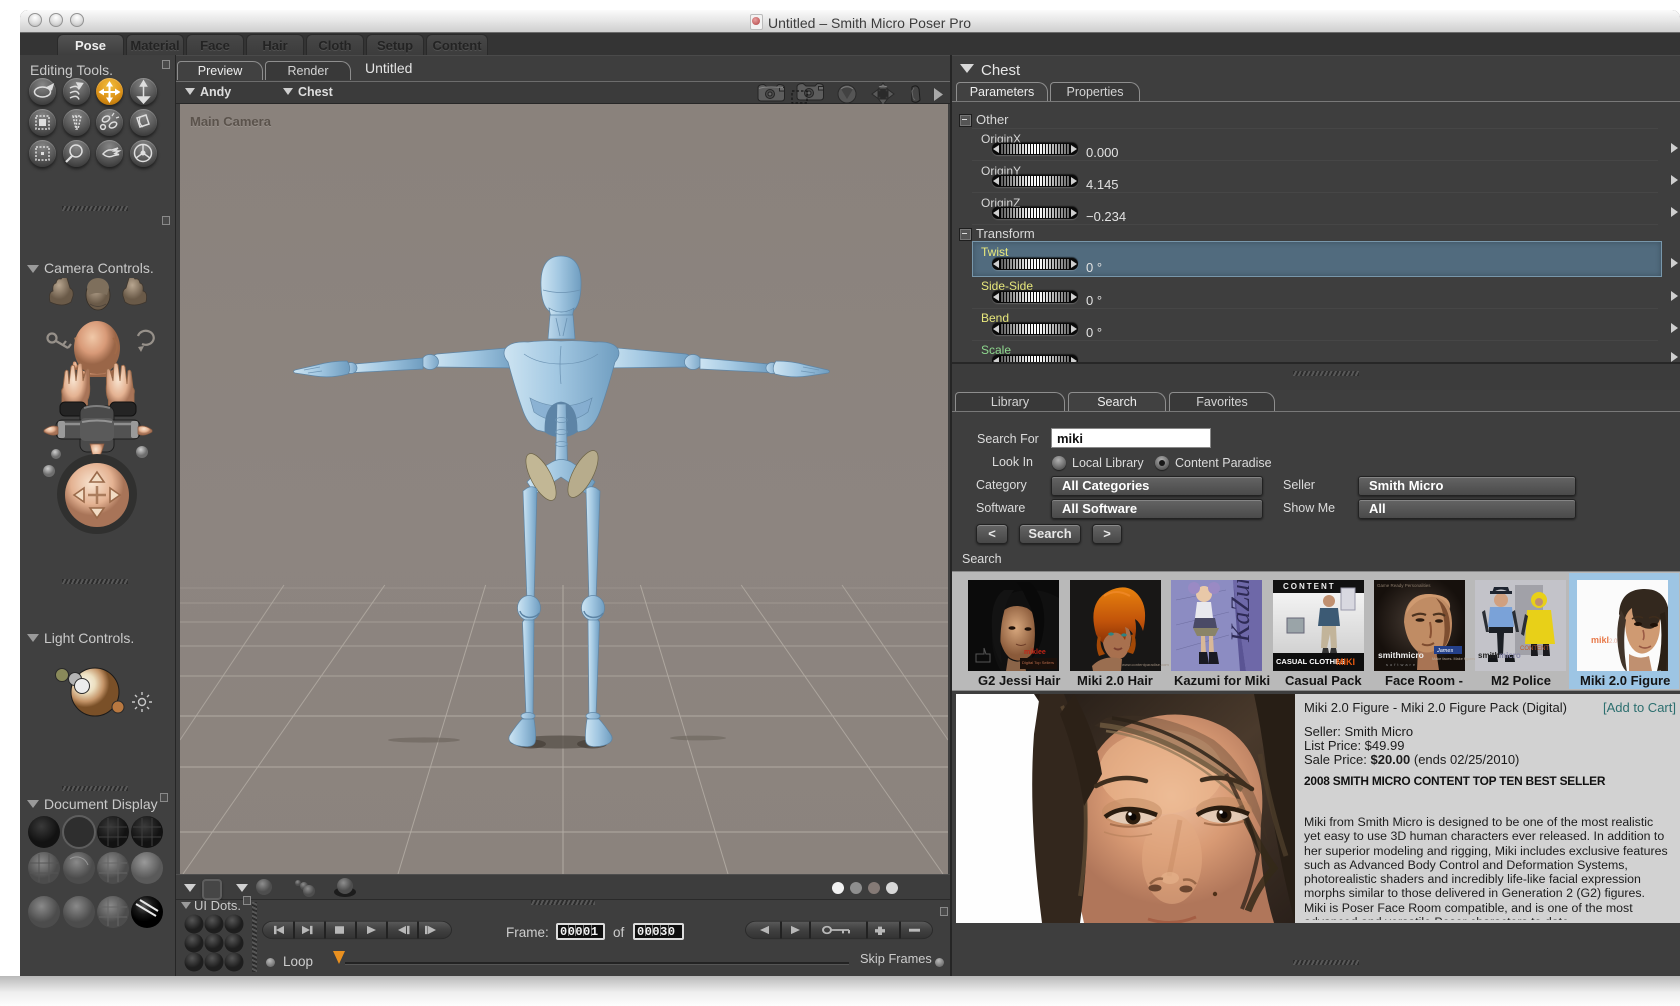 Image resolution: width=1680 pixels, height=1006 pixels. Describe the element at coordinates (1510, 655) in the screenshot. I see `svg-text: micro` at that location.